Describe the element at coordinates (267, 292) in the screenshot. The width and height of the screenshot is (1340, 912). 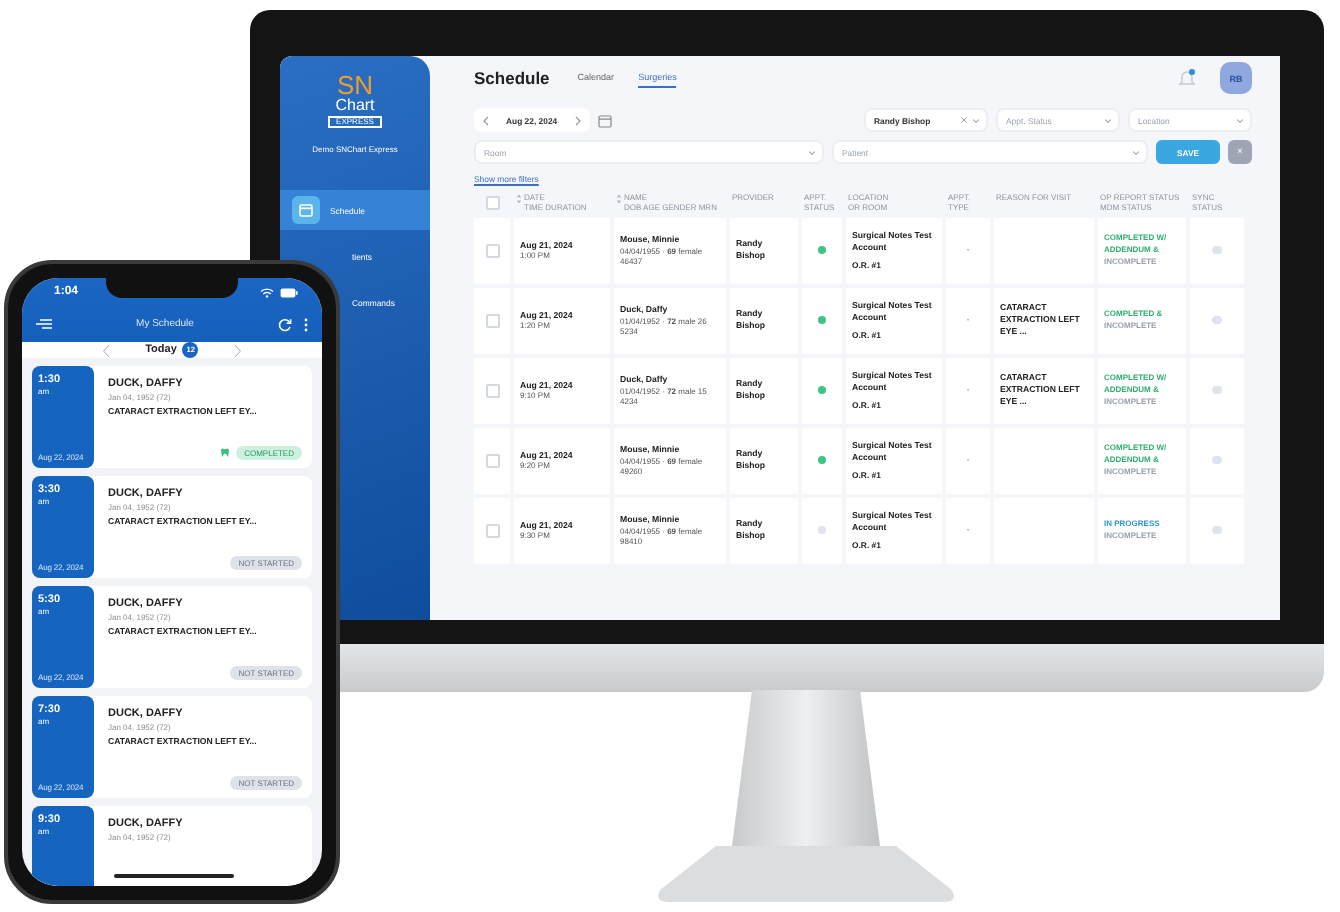
I see `wifi-icon` at that location.